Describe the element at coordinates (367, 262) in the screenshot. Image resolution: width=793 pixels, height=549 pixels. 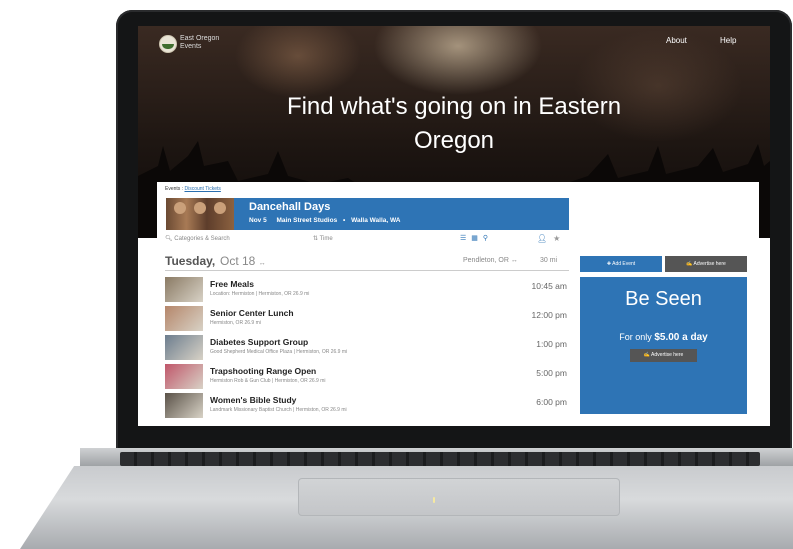
I see `day-header: Tuesday, Oct 18 ↔ Pendleton, OR ↔ 30 mi` at that location.